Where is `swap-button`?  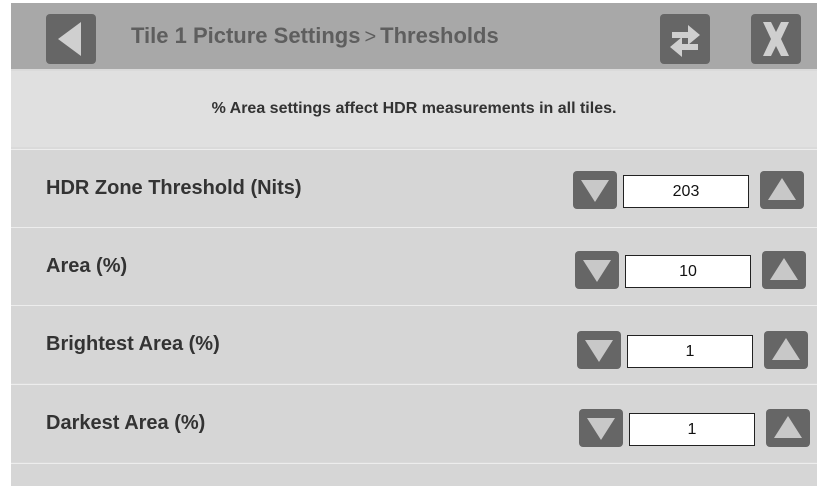 swap-button is located at coordinates (685, 39).